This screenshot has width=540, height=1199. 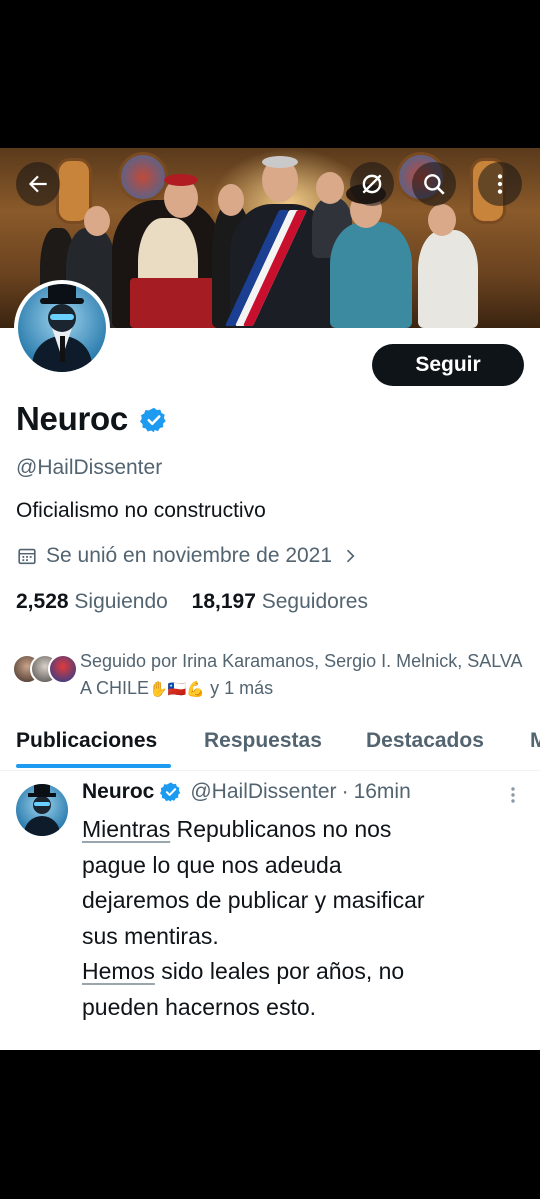 What do you see at coordinates (89, 467) in the screenshot?
I see `profile-handle: @HailDissenter` at bounding box center [89, 467].